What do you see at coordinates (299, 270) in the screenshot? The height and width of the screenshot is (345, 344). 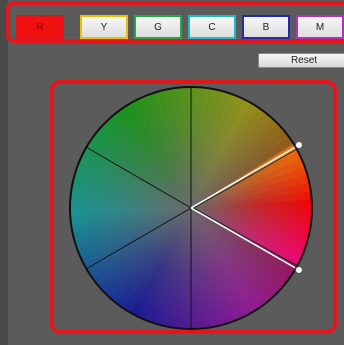 I see `range-handle-lower-icon` at bounding box center [299, 270].